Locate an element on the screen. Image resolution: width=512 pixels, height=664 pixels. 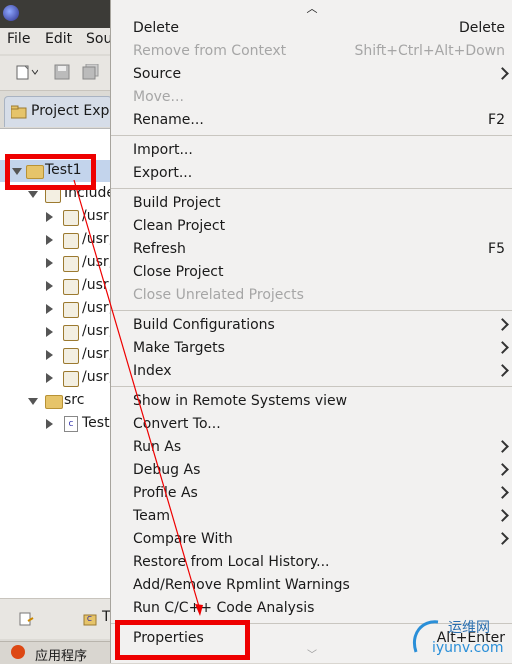
watermark-logo: 运维网 iyunv.com is located at coordinates (458, 635).